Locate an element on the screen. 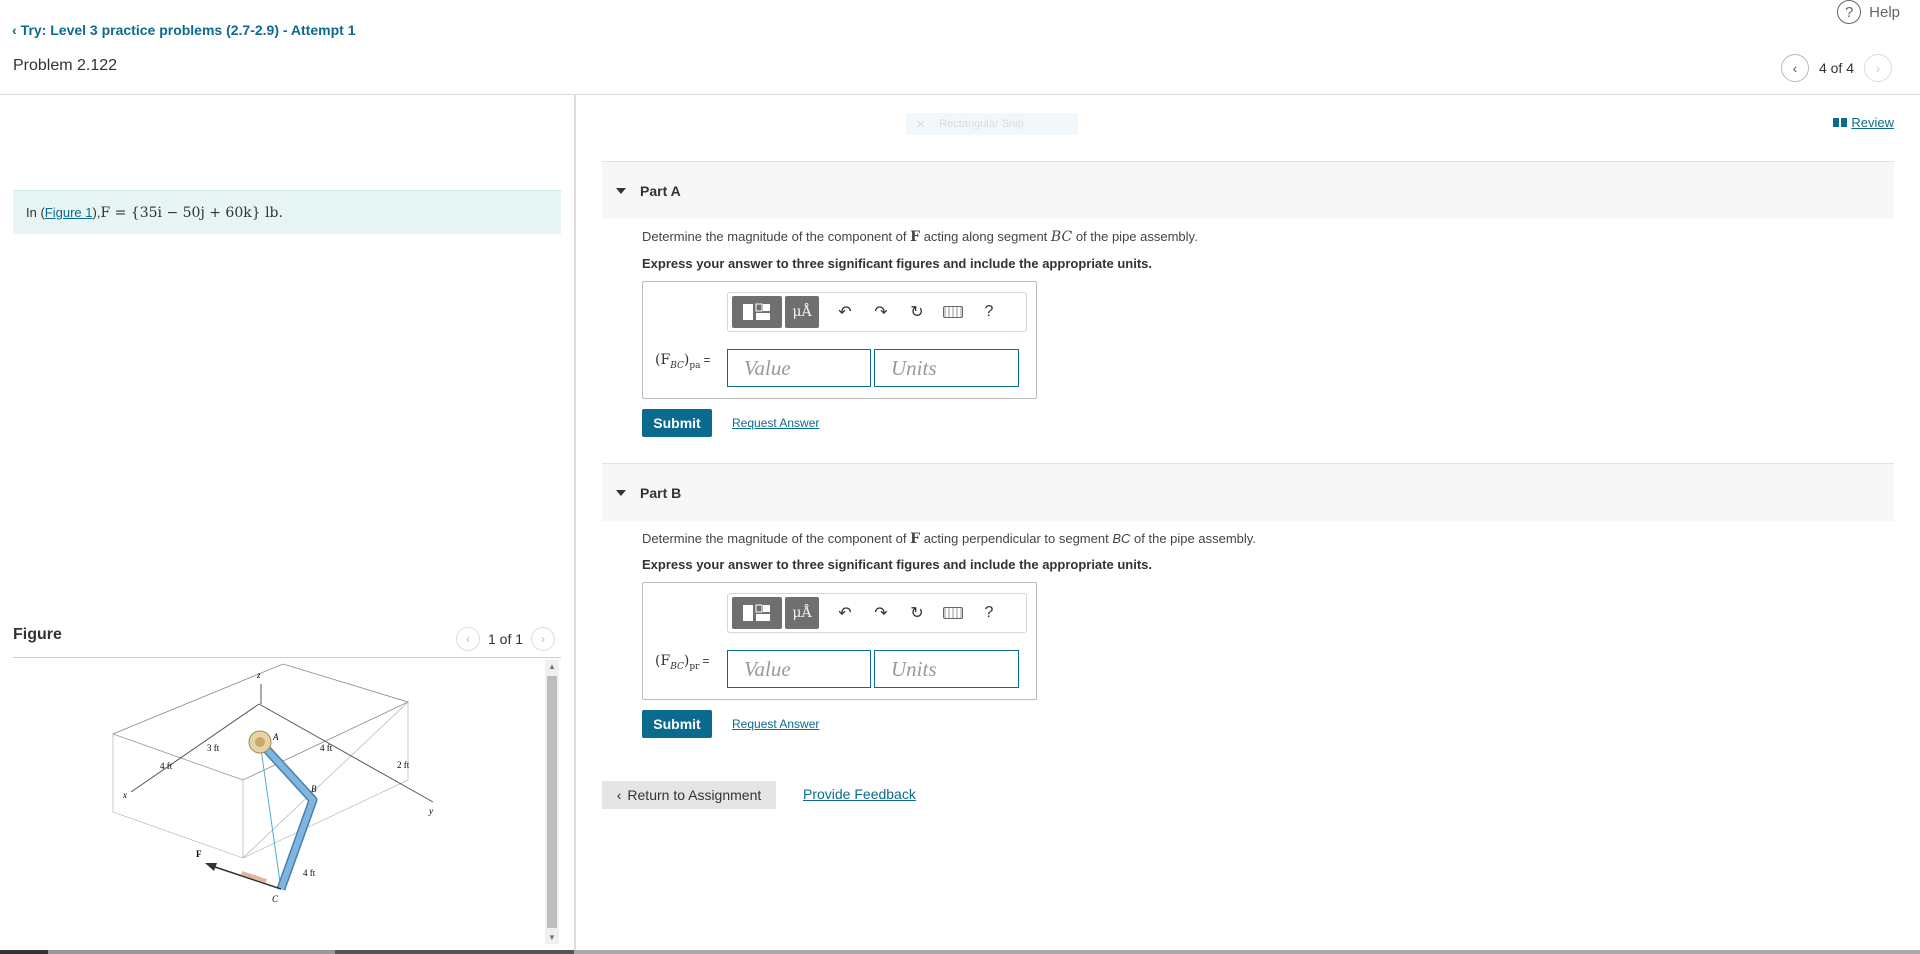  page-title: Problem 2.122 is located at coordinates (65, 65).